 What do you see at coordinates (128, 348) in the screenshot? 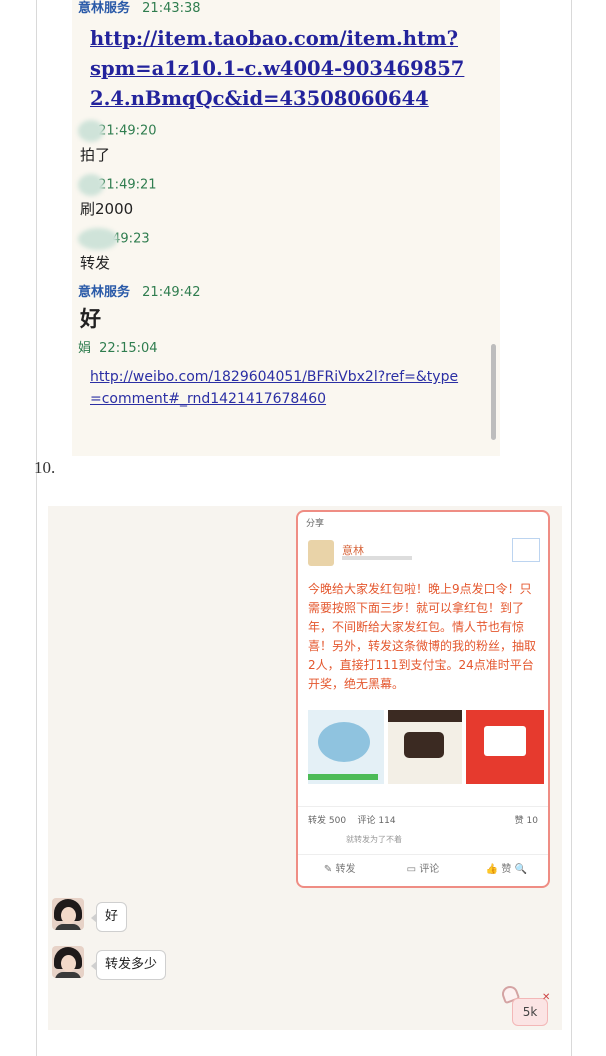
I see `message-time: 22:15:04` at bounding box center [128, 348].